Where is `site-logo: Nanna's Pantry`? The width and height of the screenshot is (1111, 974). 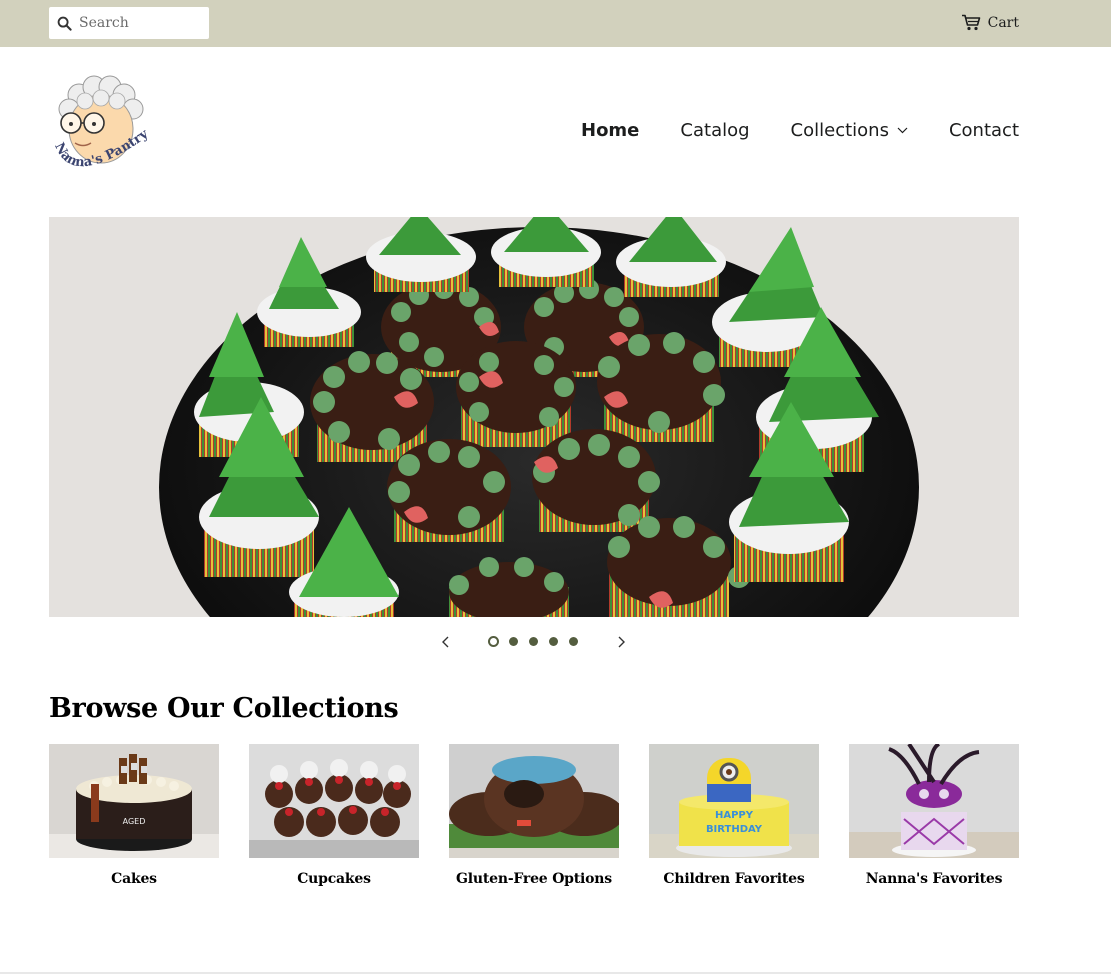
site-logo: Nanna's Pantry is located at coordinates (101, 131).